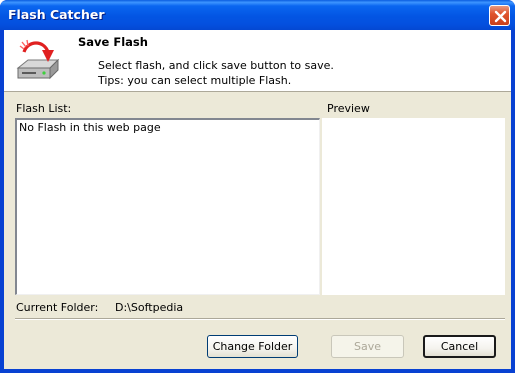  Describe the element at coordinates (257, 15) in the screenshot. I see `title-bar: Flash Catcher` at that location.